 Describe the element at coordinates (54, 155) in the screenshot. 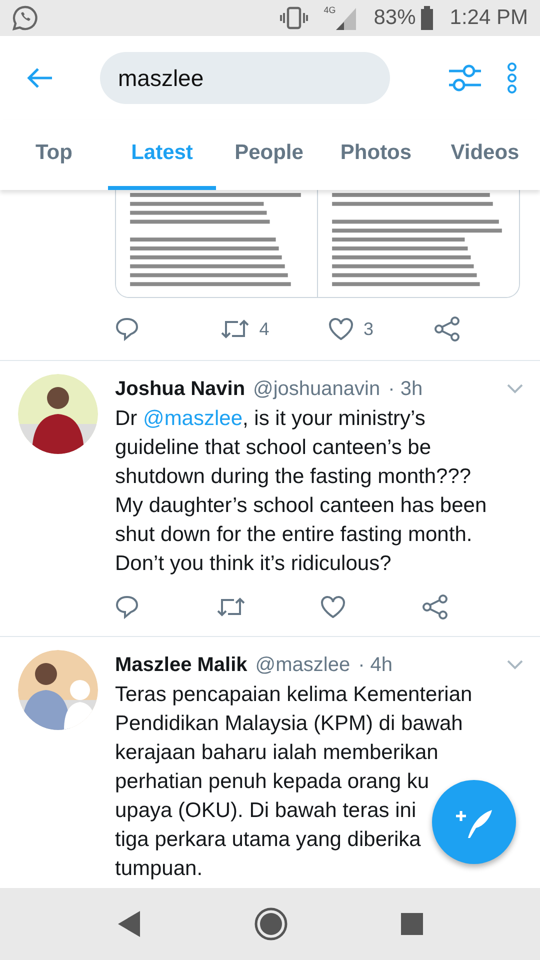

I see `tab: Top` at that location.